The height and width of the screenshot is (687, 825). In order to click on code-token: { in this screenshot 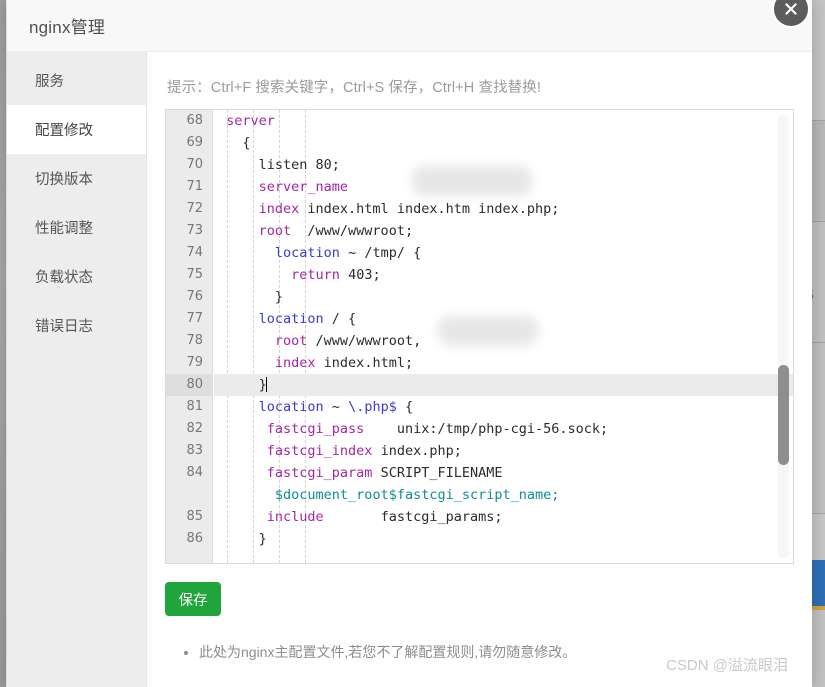, I will do `click(405, 407)`.